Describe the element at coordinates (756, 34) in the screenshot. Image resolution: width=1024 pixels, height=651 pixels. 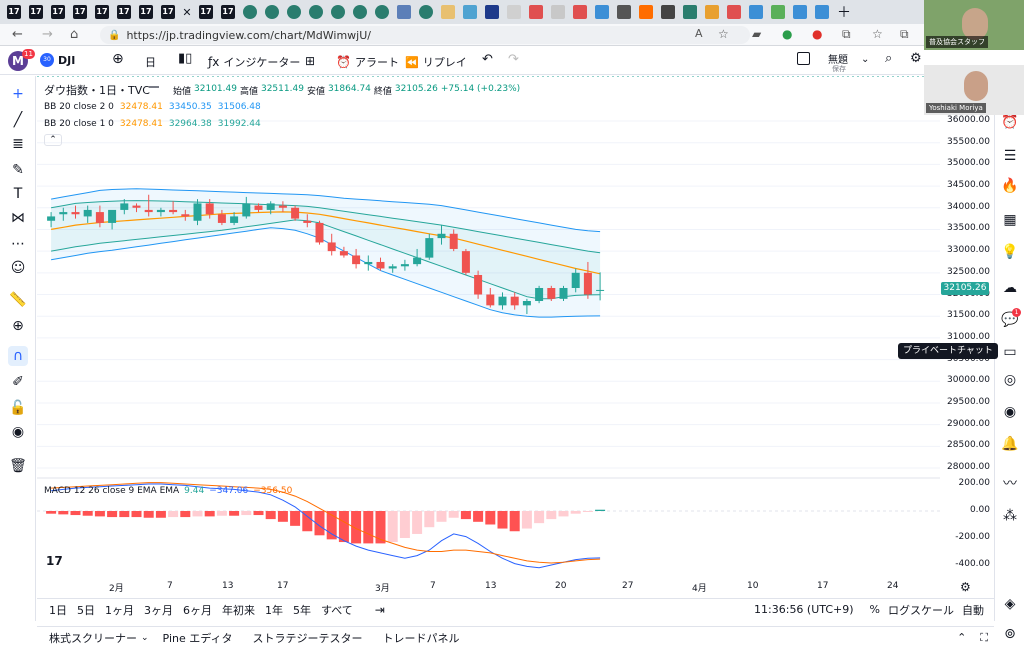
I see `extension-icon: ▰` at that location.